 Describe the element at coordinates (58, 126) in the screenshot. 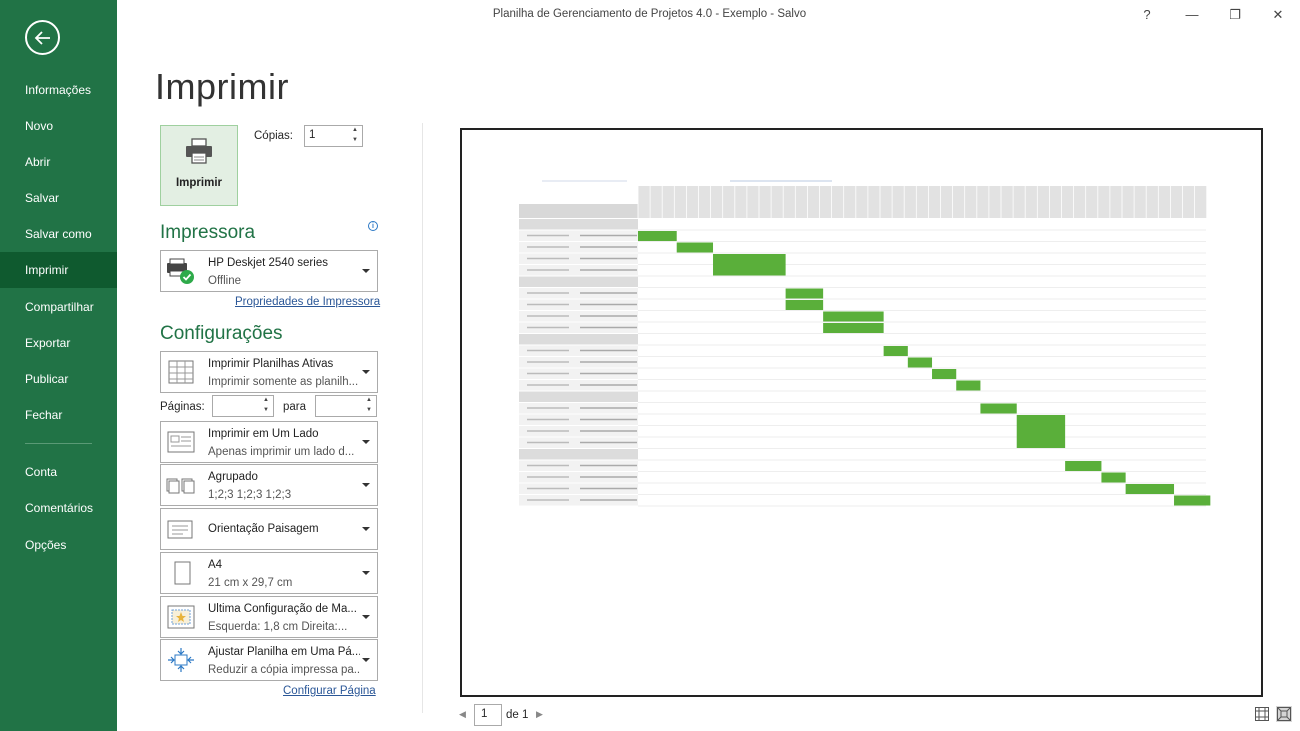

I see `sidebar-item-novo: Novo` at that location.